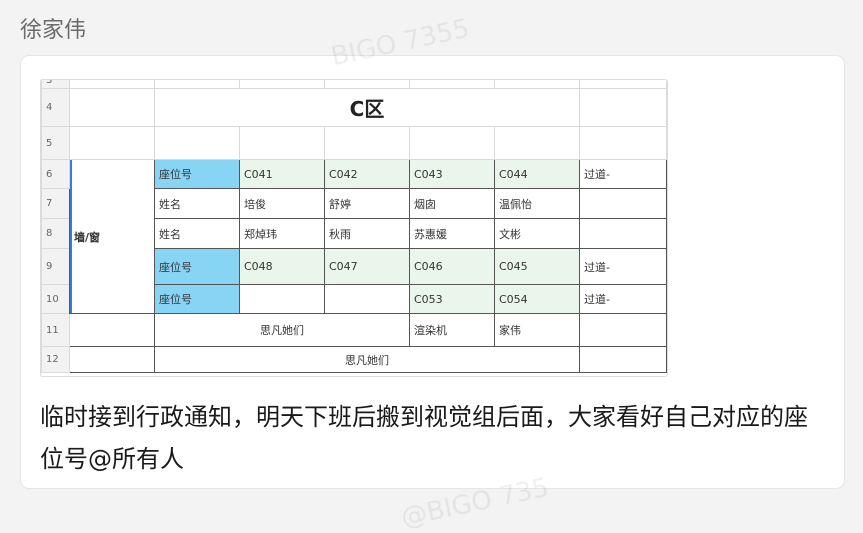 This screenshot has width=863, height=533. Describe the element at coordinates (452, 203) in the screenshot. I see `name-cell: 烟囱` at that location.